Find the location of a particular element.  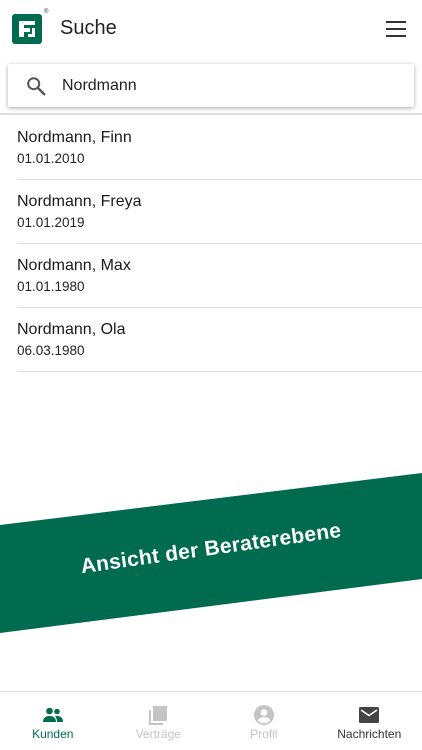

customer-birthdate: 06.03.1980 is located at coordinates (51, 350).